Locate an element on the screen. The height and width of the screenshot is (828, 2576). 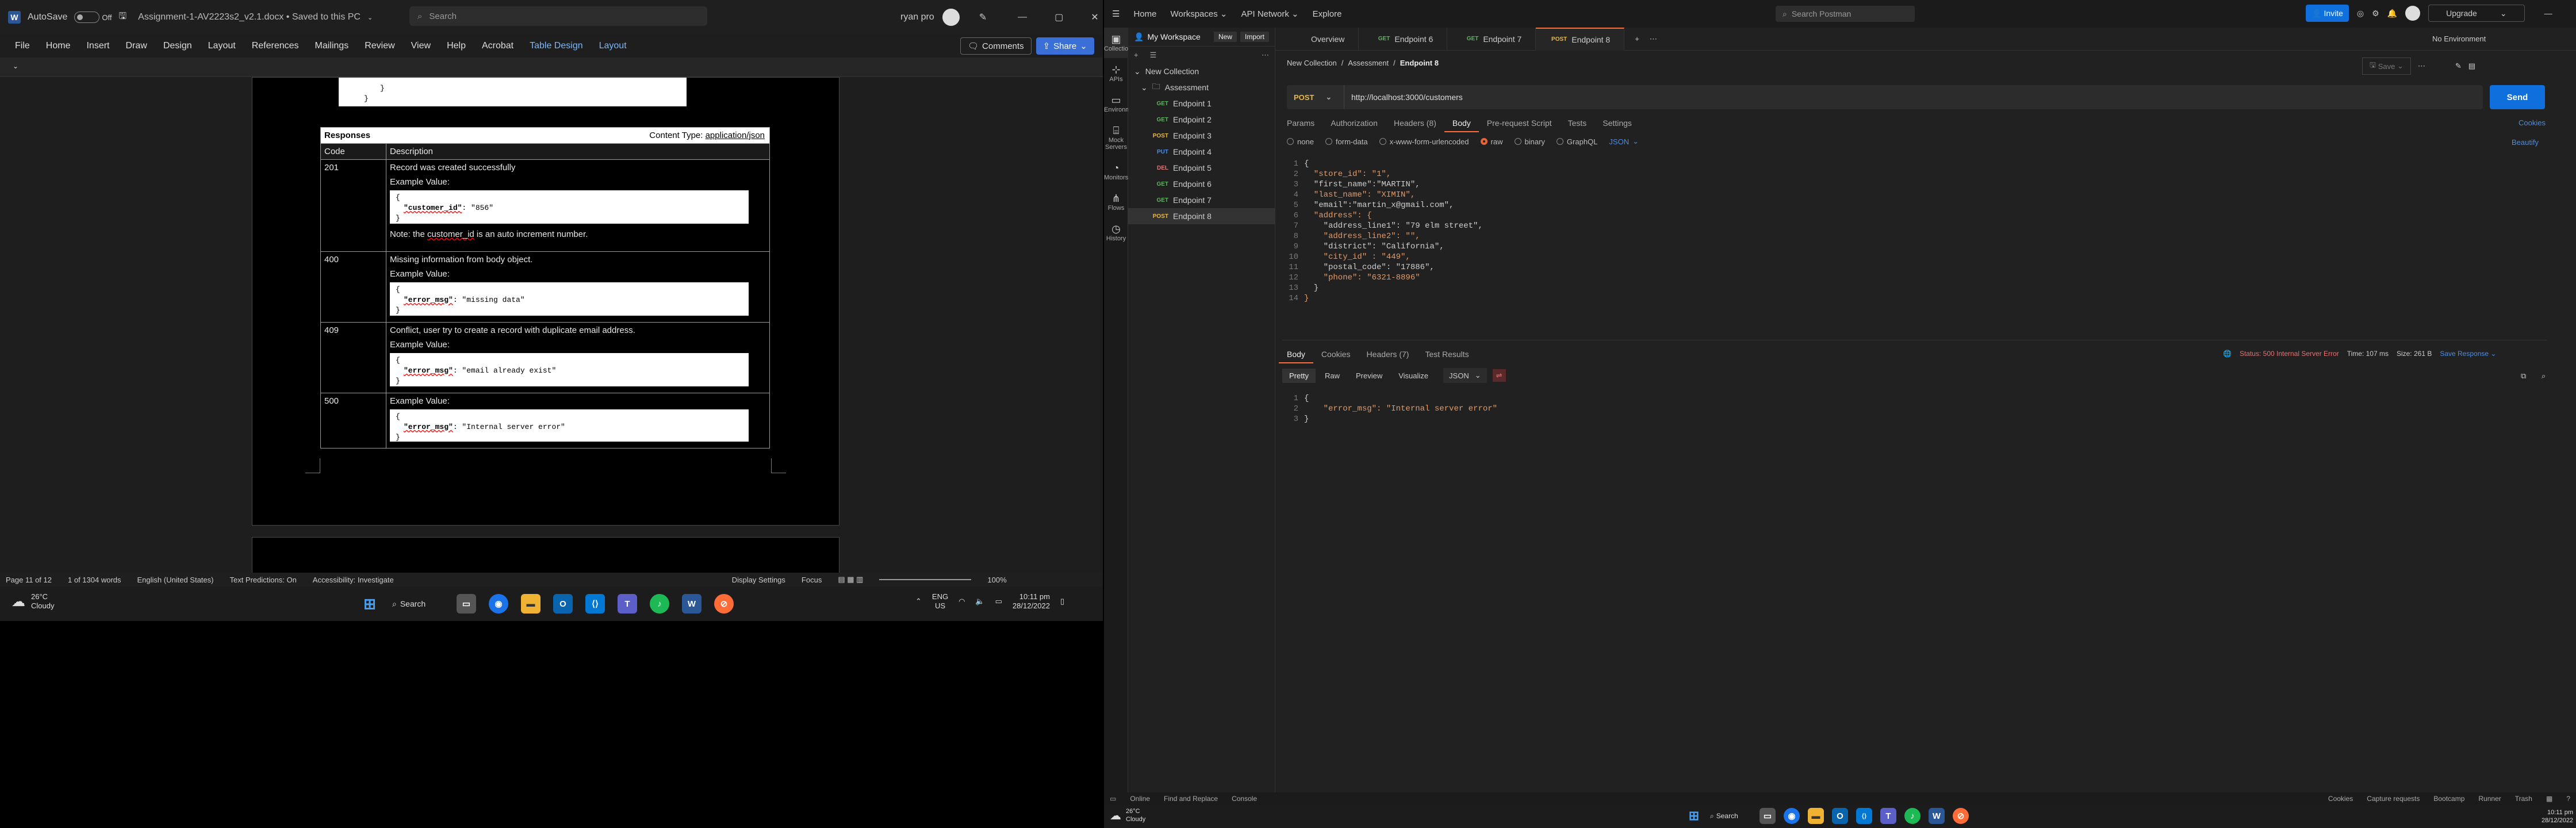
body-graphql-radio: GraphQL is located at coordinates (1576, 141).